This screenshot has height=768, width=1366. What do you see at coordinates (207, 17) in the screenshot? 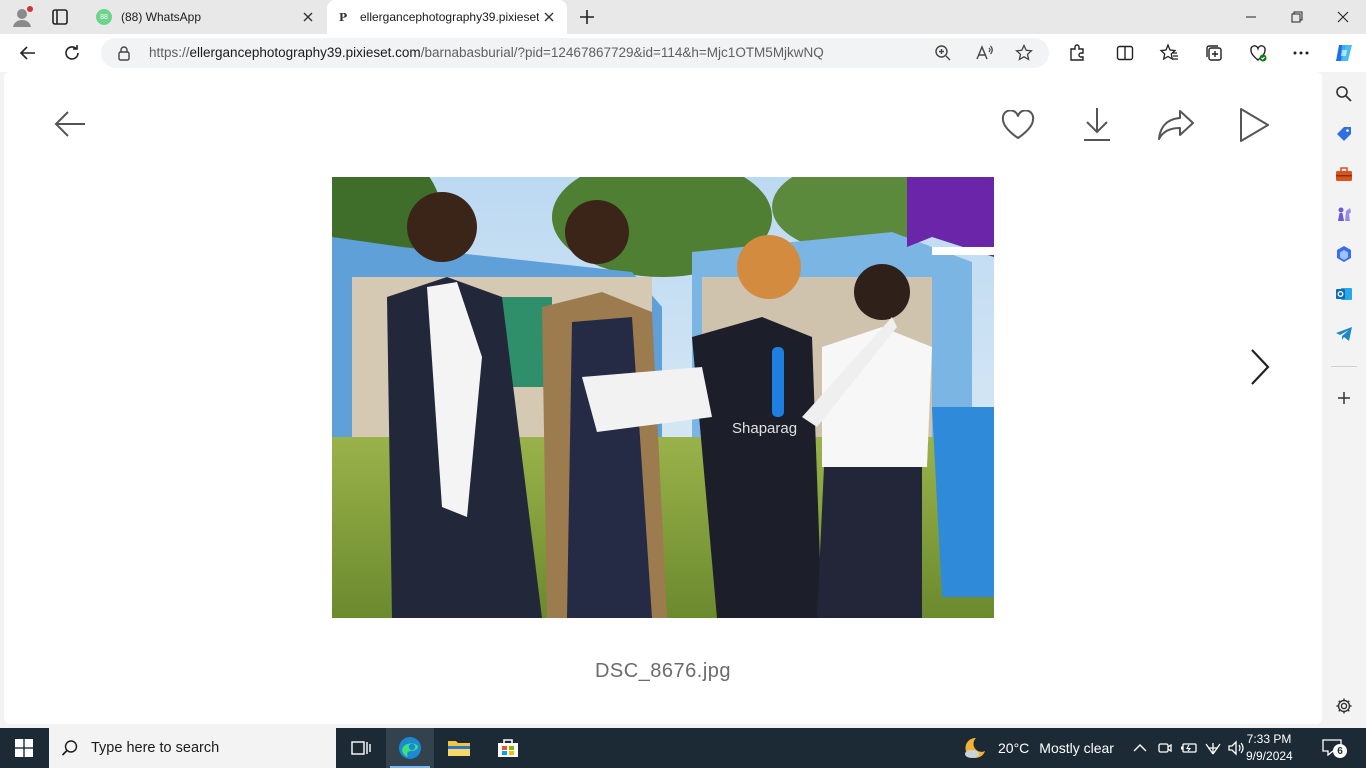
I see `tab-whatsapp: 88 (88) WhatsApp` at bounding box center [207, 17].